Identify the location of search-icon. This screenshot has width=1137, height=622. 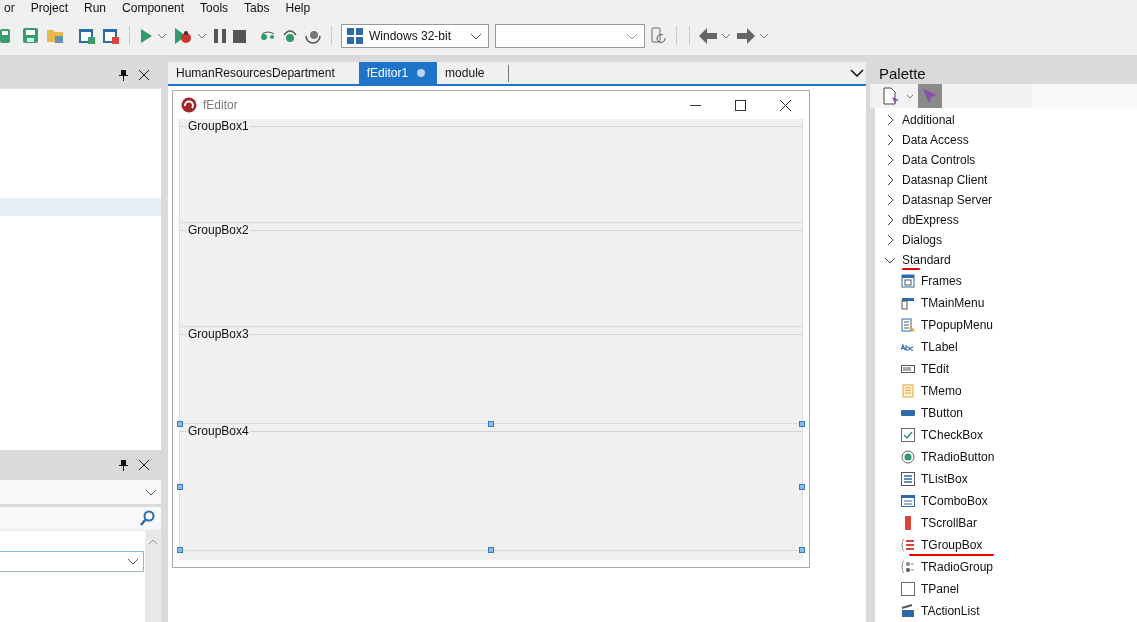
(147, 518).